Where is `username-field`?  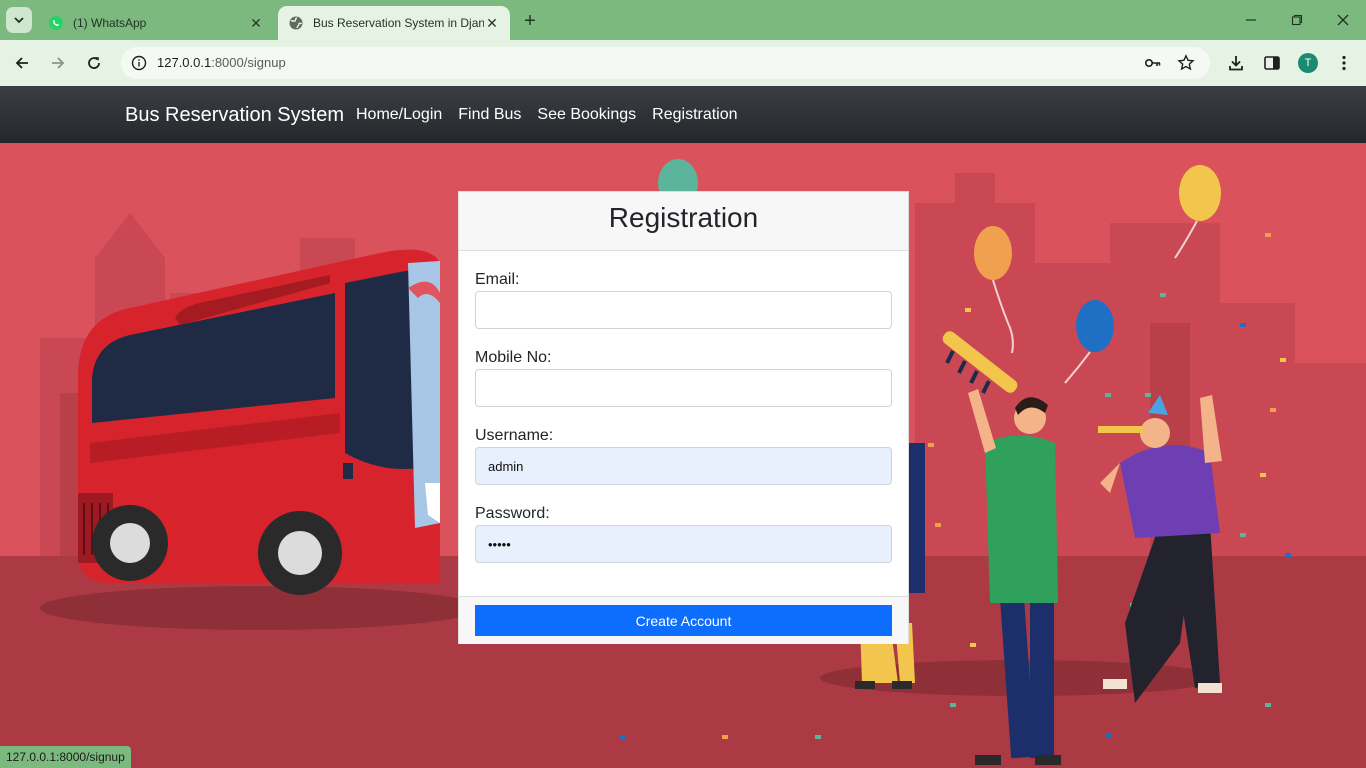 username-field is located at coordinates (683, 466).